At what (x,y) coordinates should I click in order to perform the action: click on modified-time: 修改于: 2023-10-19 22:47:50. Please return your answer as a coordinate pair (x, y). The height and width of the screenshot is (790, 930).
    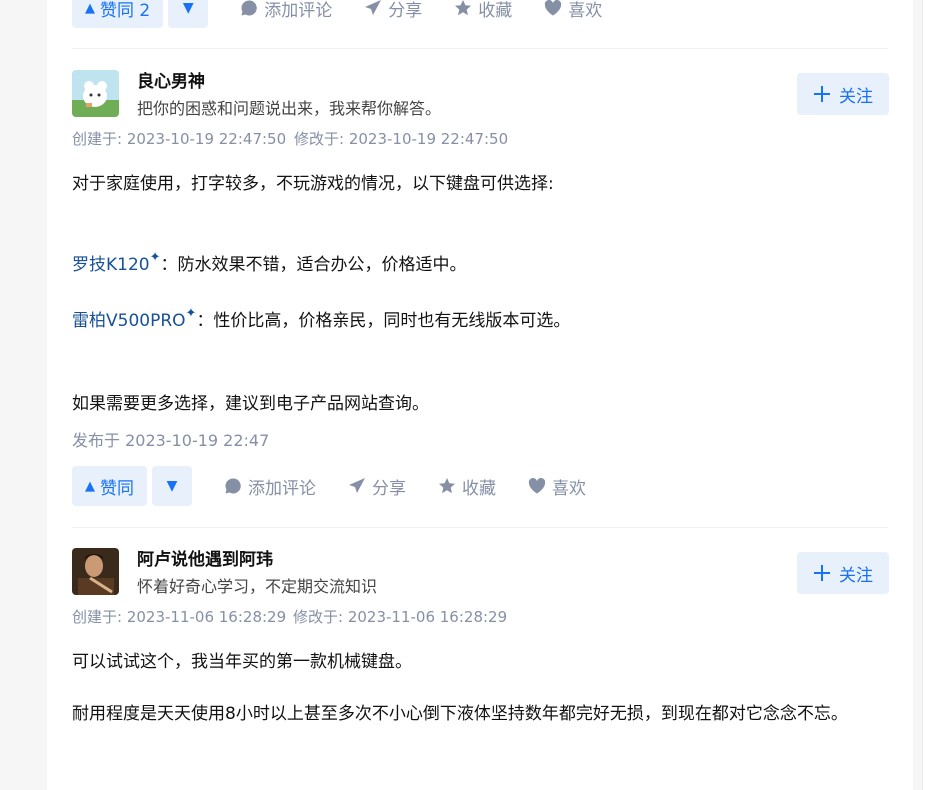
    Looking at the image, I should click on (401, 139).